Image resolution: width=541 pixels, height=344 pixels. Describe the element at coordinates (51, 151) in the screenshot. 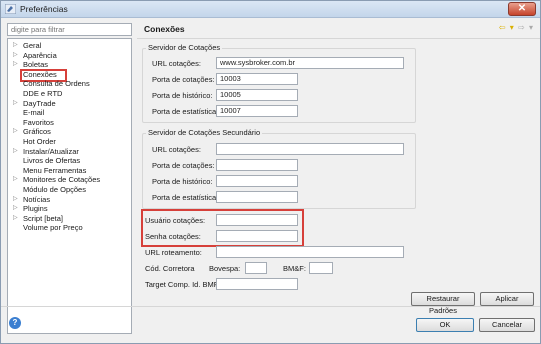

I see `tree-item-label: Instalar/Atualizar` at that location.